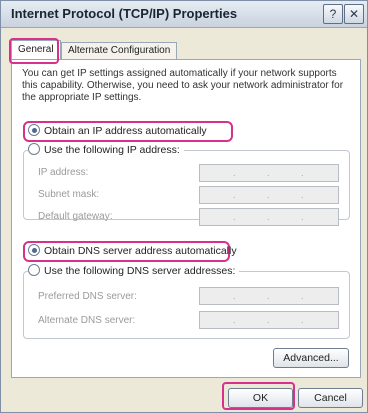 This screenshot has width=368, height=413. Describe the element at coordinates (34, 130) in the screenshot. I see `ip-auto-radio` at that location.